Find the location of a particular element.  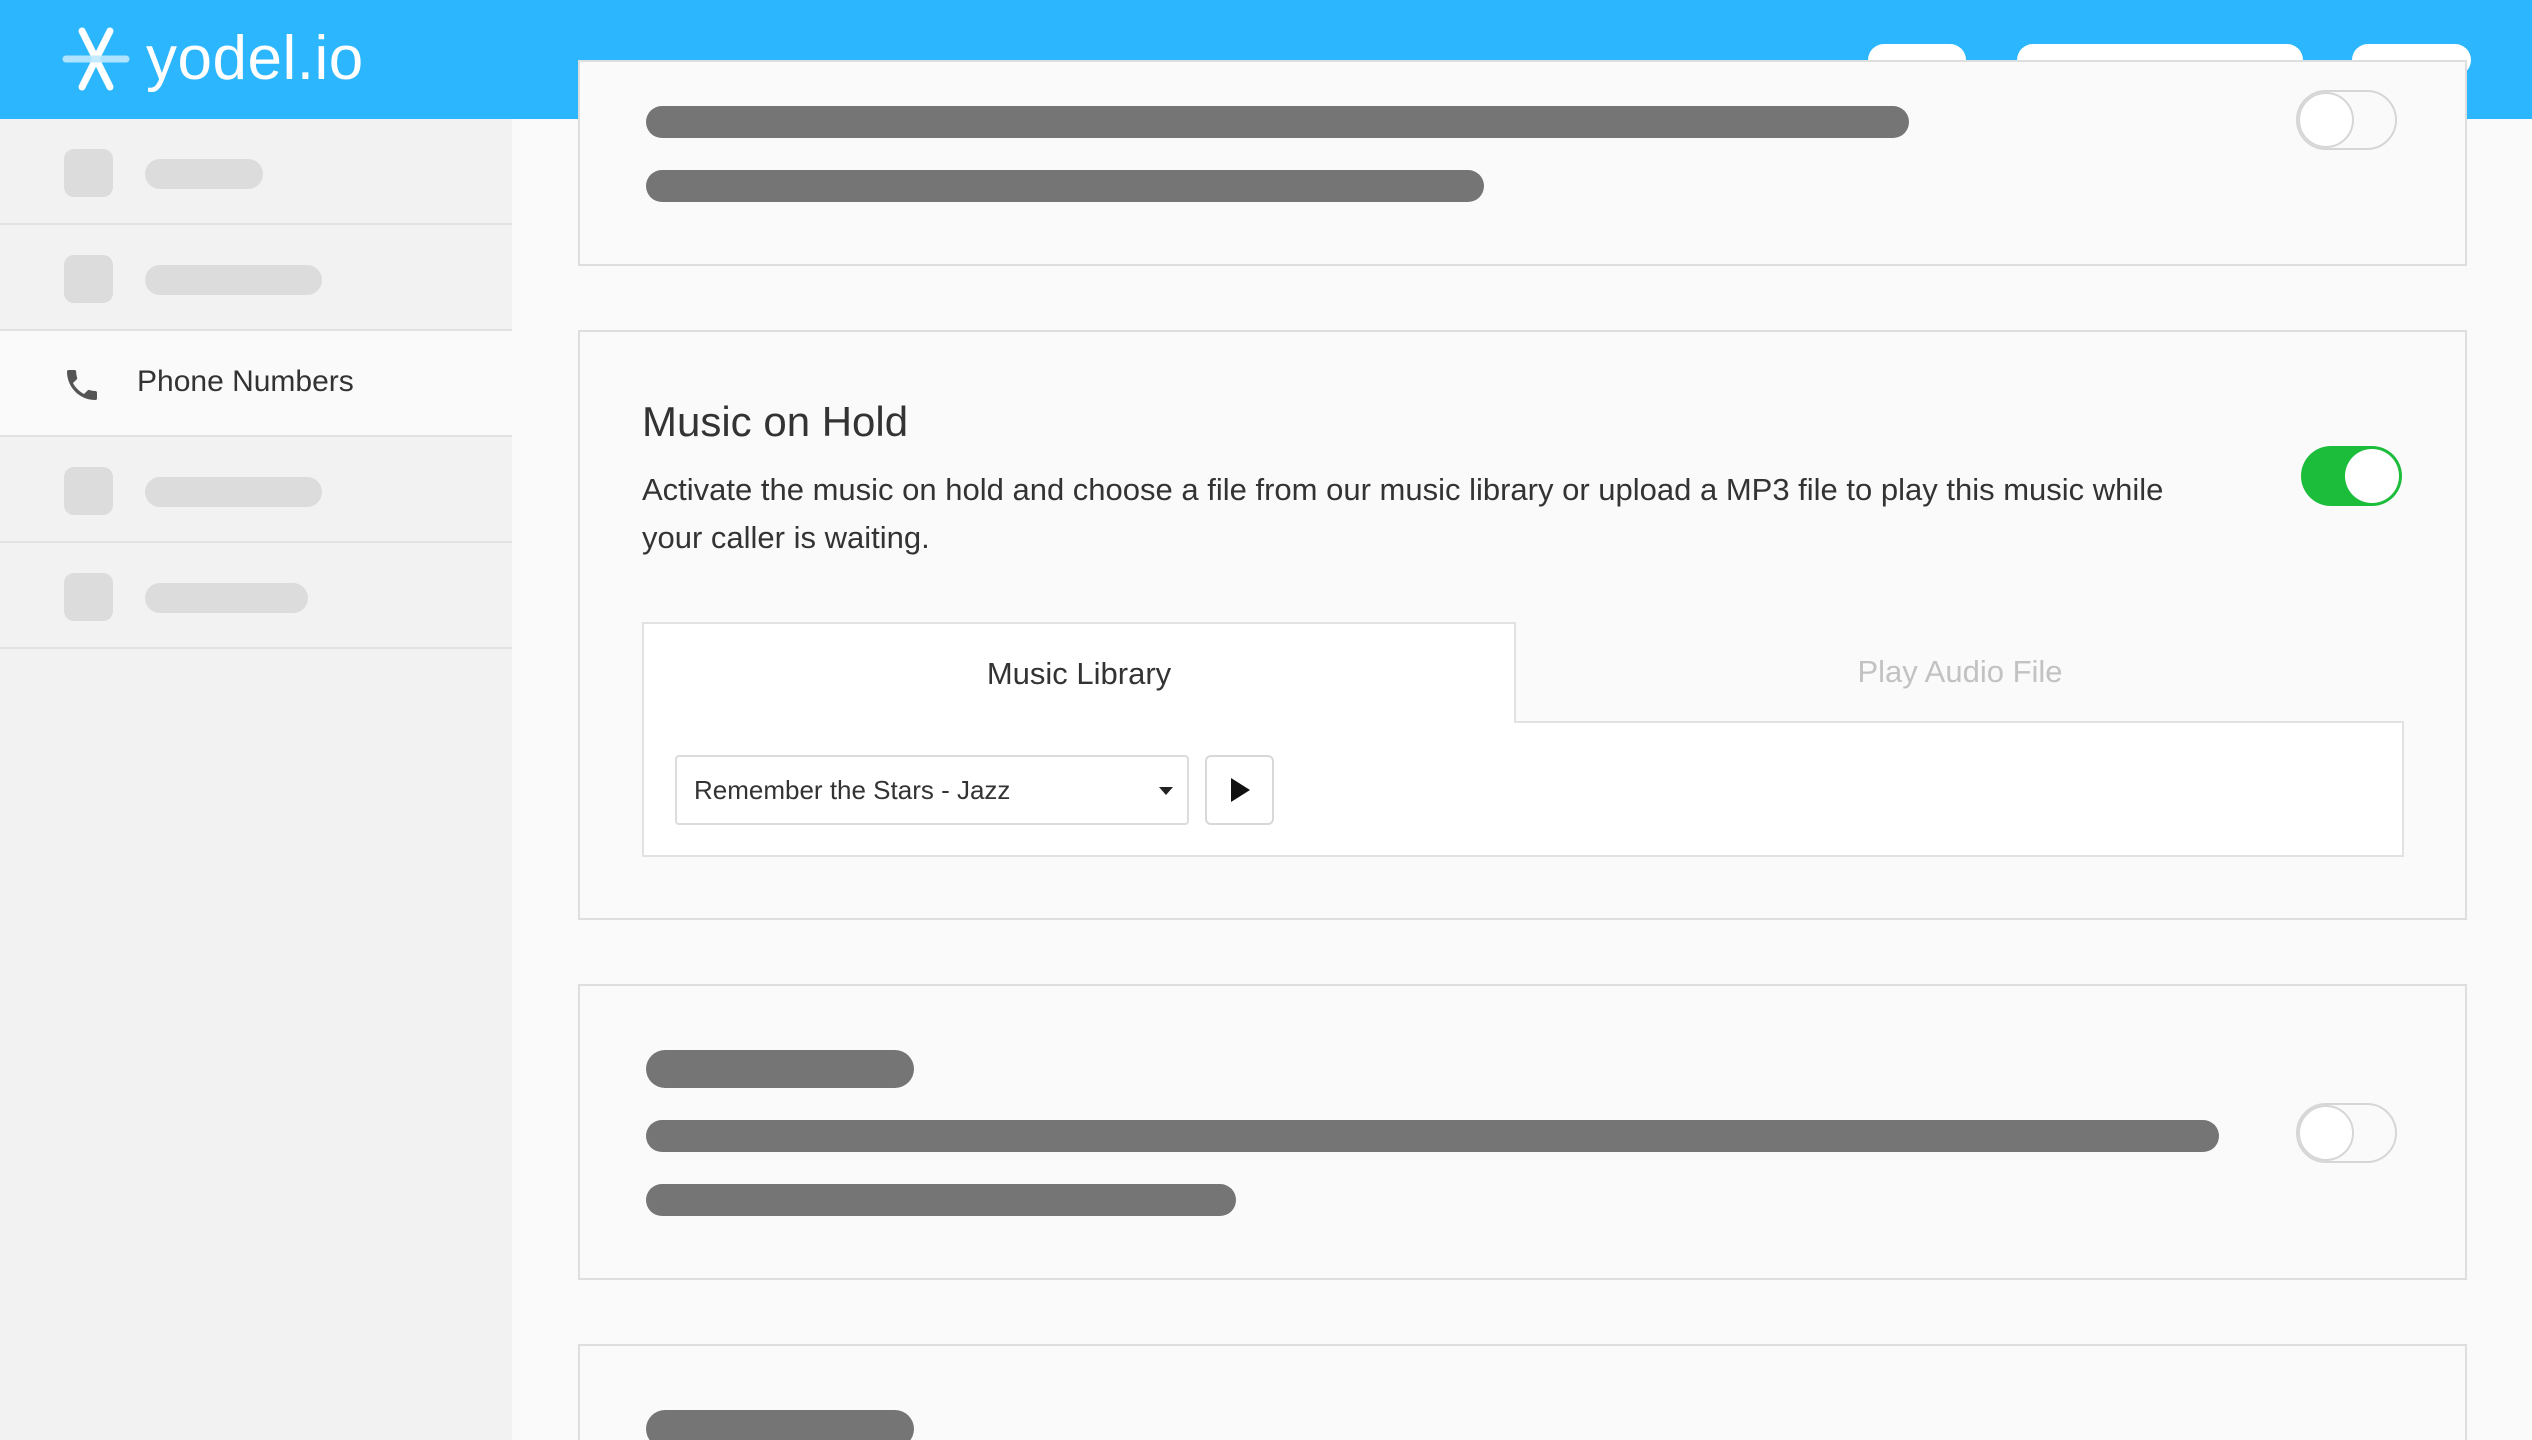

sidebar-item-phone-numbers: Phone Numbers is located at coordinates (256, 384).